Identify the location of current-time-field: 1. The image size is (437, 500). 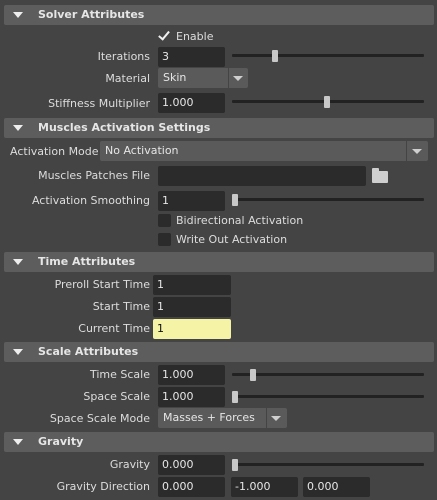
(192, 329).